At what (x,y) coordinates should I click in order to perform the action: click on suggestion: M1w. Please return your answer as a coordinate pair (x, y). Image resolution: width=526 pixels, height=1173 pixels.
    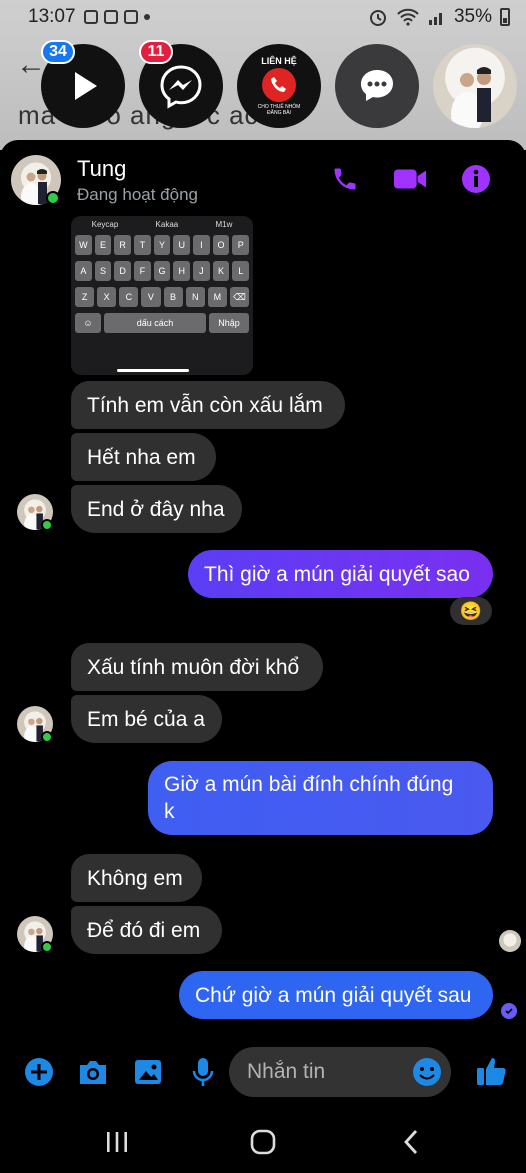
    Looking at the image, I should click on (224, 224).